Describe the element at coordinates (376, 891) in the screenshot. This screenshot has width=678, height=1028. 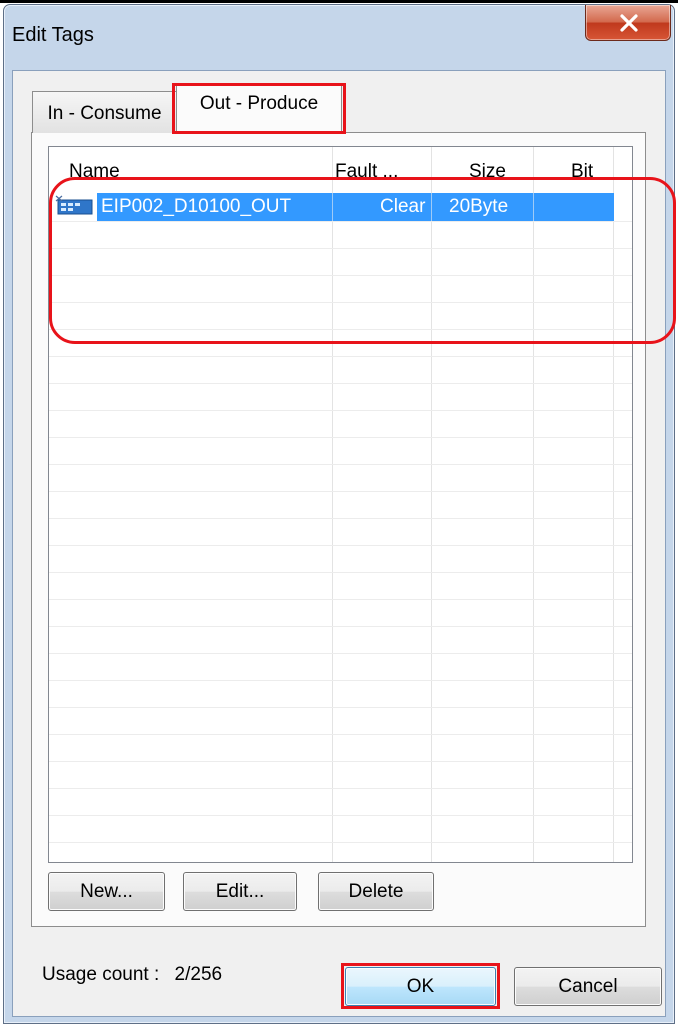
I see `delete-button: Delete` at that location.